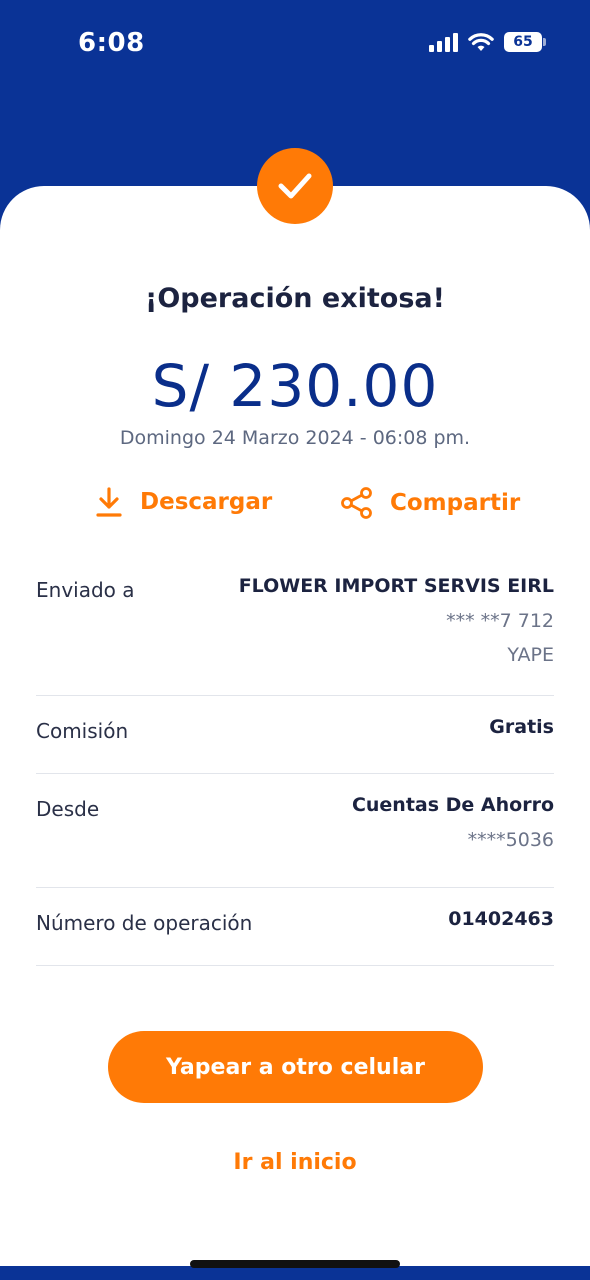 The width and height of the screenshot is (590, 1280). Describe the element at coordinates (452, 805) in the screenshot. I see `from-account: Cuentas De Ahorro` at that location.